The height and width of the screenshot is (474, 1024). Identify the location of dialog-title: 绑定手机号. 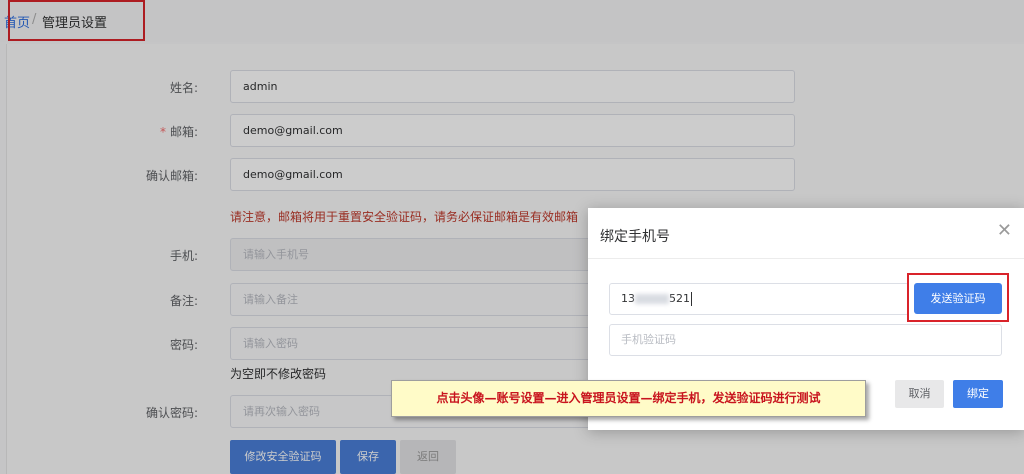
(635, 237).